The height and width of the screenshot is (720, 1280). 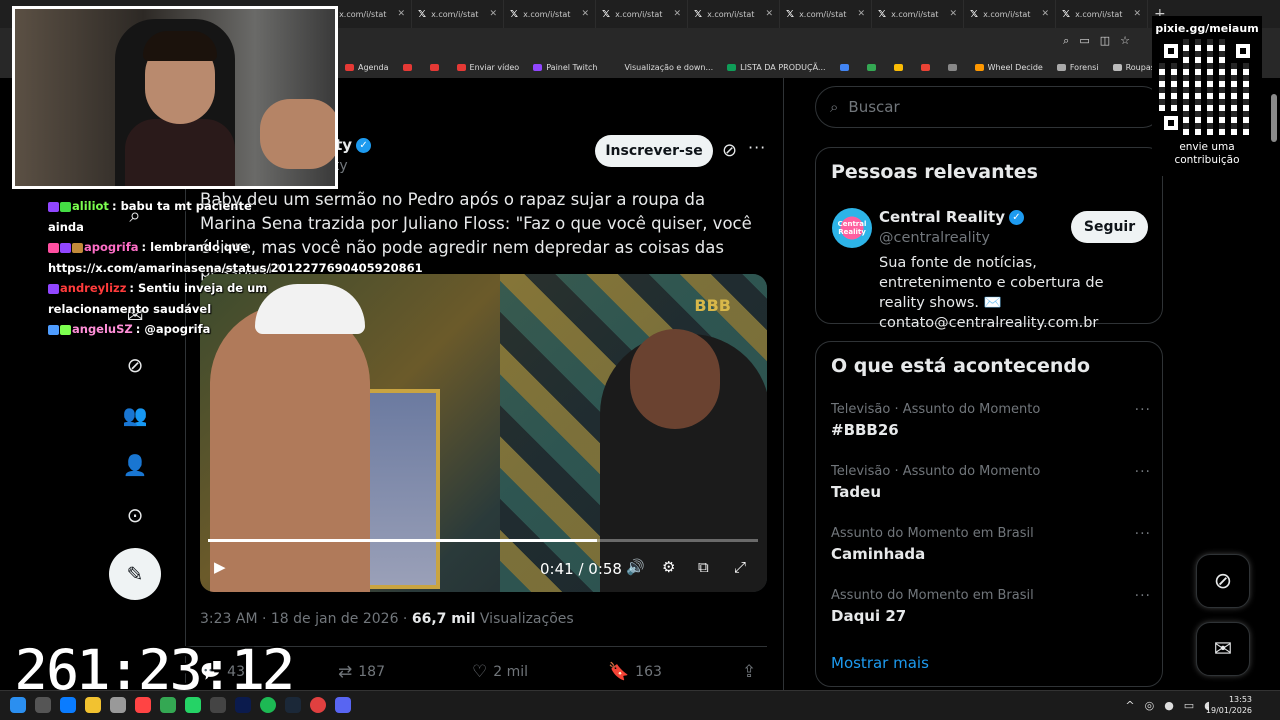 I want to click on picture-in-picture-icon: ⧉, so click(x=703, y=567).